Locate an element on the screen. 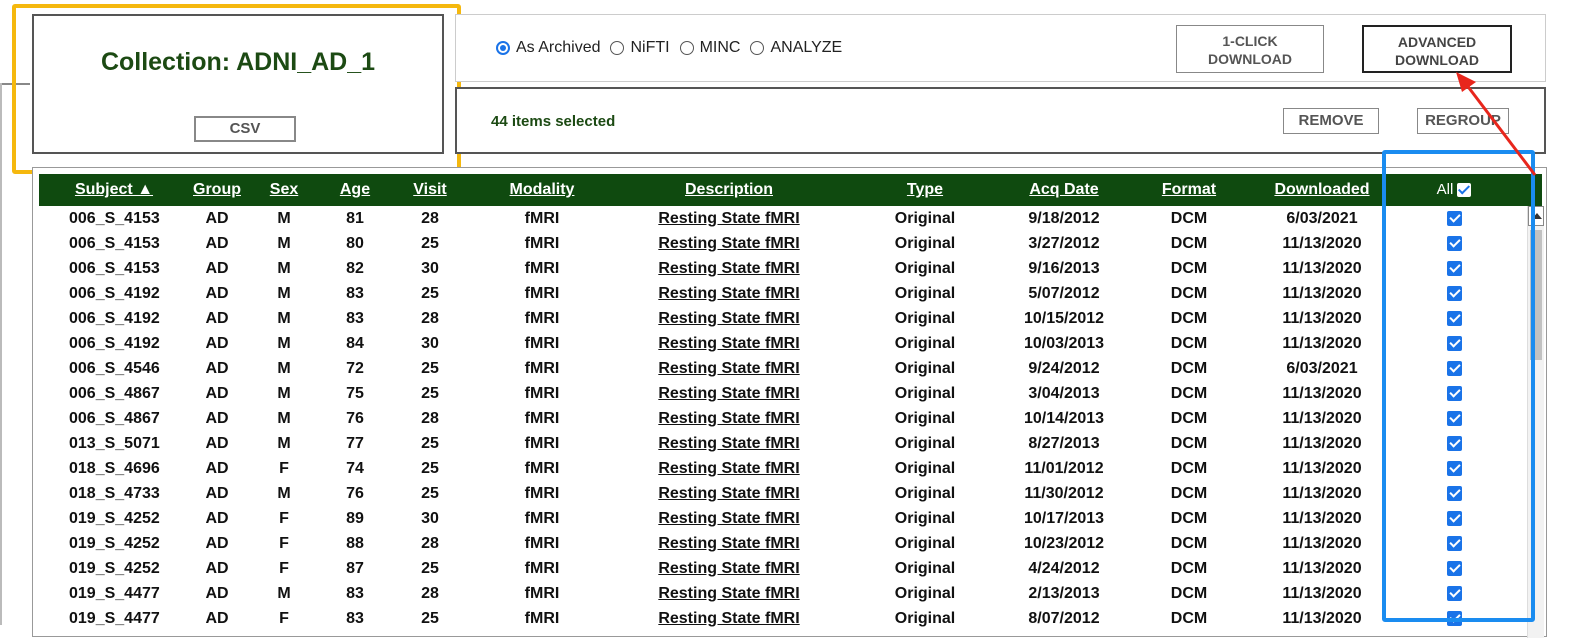 This screenshot has height=638, width=1576. header-age: Age is located at coordinates (355, 190).